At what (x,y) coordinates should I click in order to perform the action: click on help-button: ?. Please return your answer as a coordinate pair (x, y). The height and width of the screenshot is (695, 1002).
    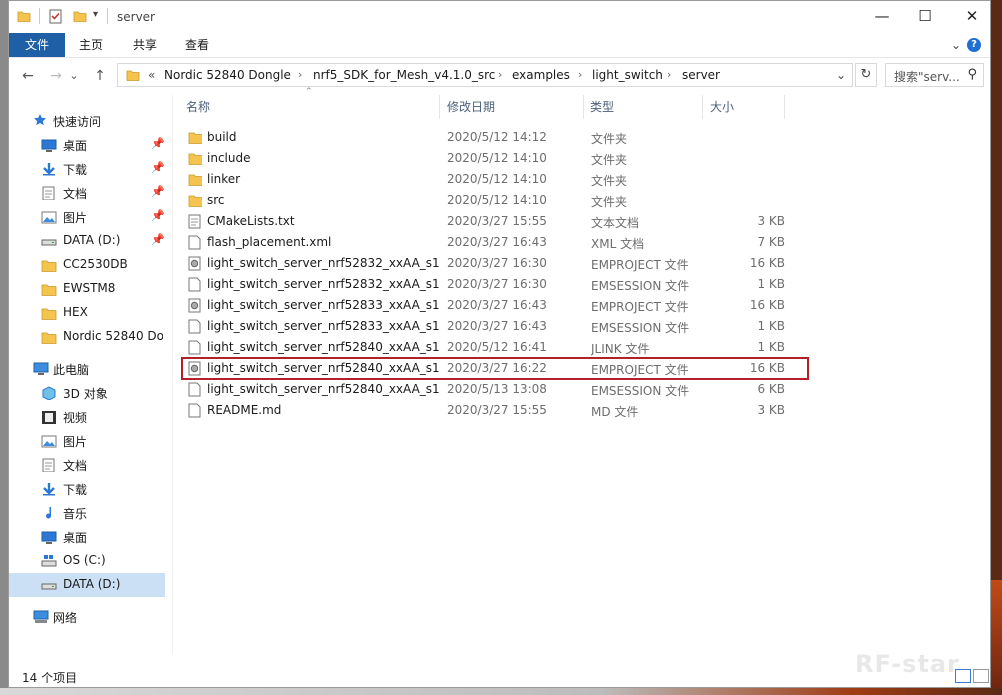
    Looking at the image, I should click on (974, 45).